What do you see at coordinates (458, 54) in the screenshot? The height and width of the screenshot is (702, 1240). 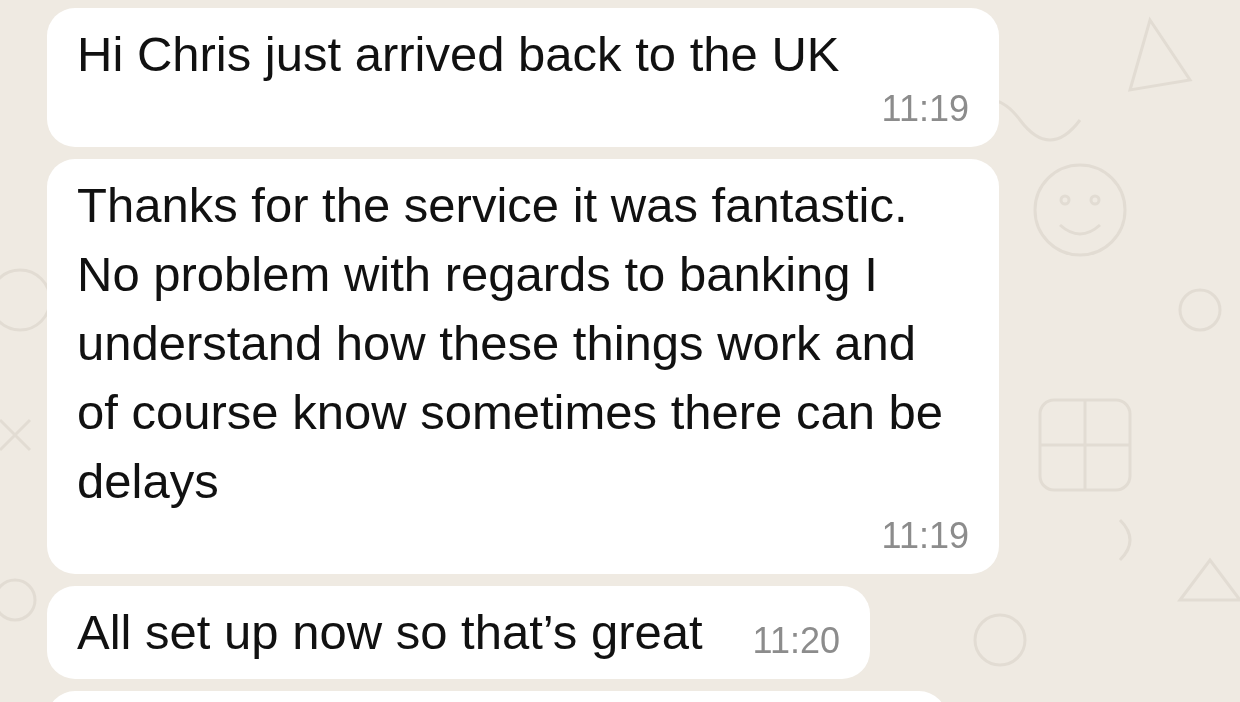 I see `message-text: Hi Chris just arrived back to the UK` at bounding box center [458, 54].